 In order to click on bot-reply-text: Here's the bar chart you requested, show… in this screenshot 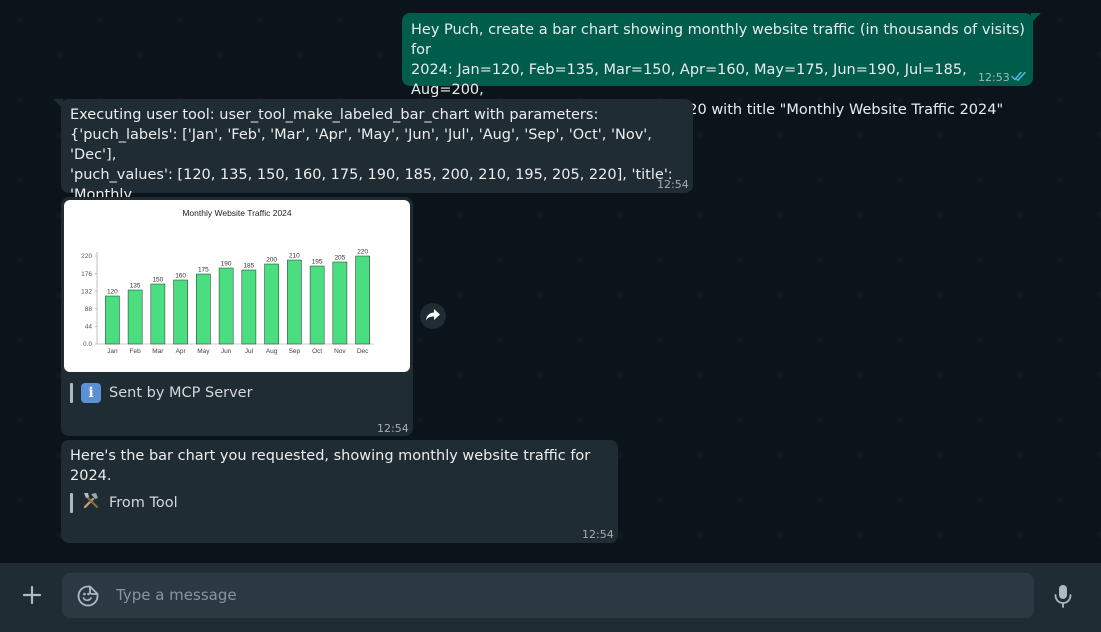, I will do `click(332, 466)`.